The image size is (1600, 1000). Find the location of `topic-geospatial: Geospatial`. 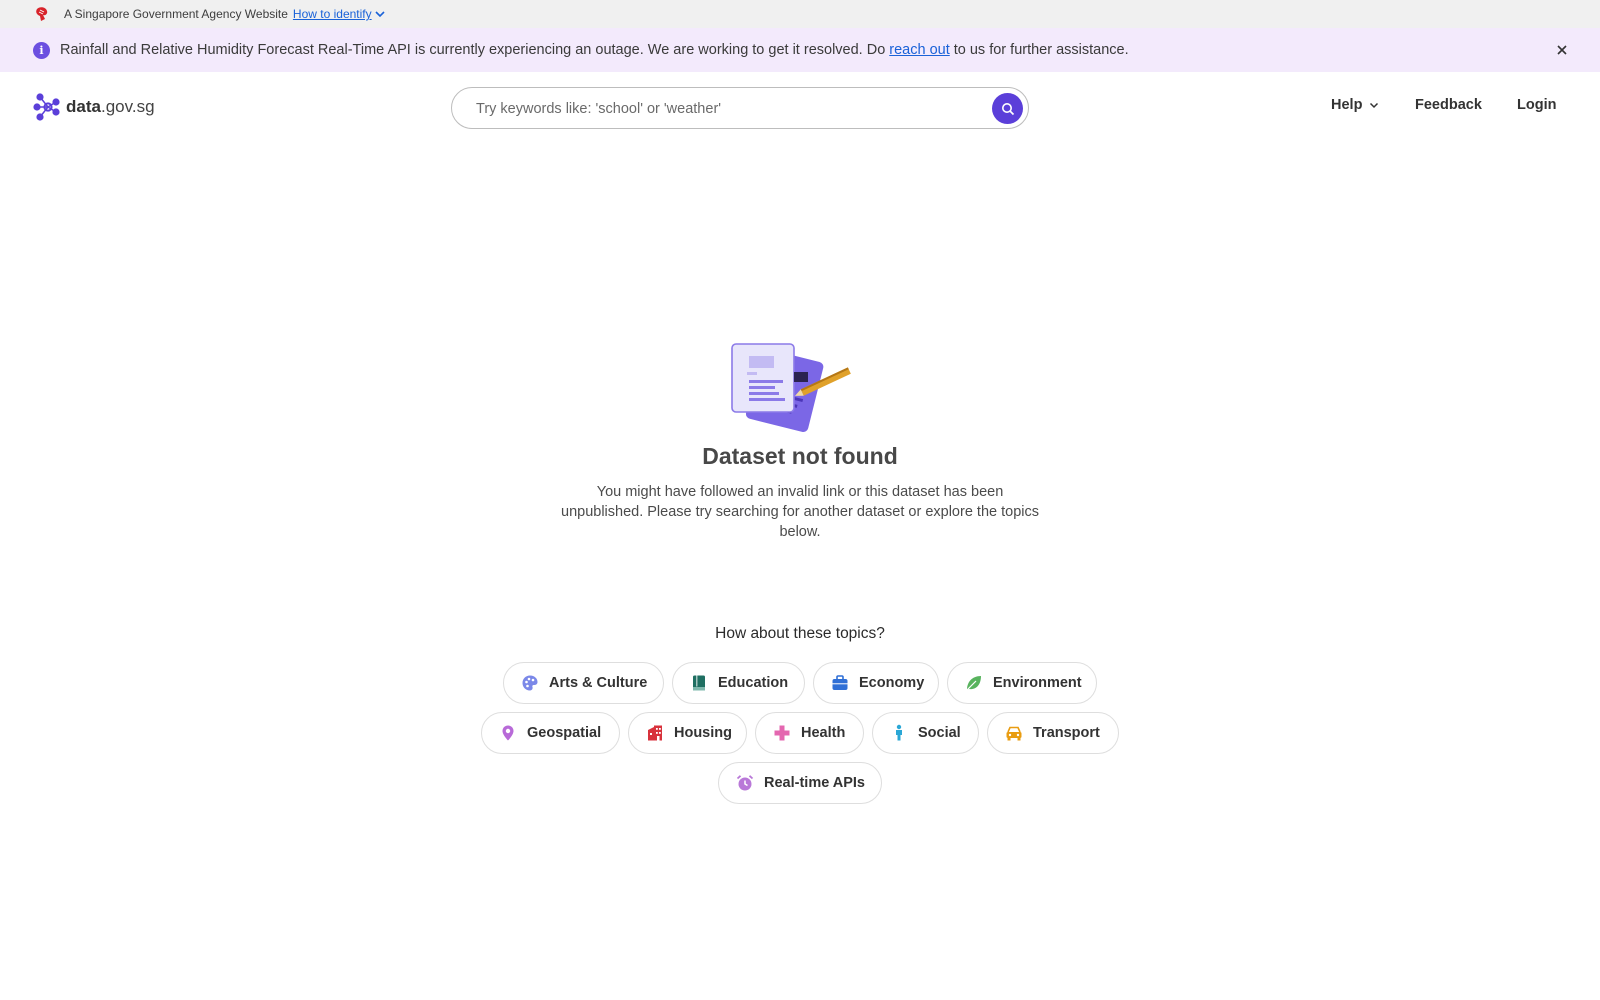

topic-geospatial: Geospatial is located at coordinates (550, 733).